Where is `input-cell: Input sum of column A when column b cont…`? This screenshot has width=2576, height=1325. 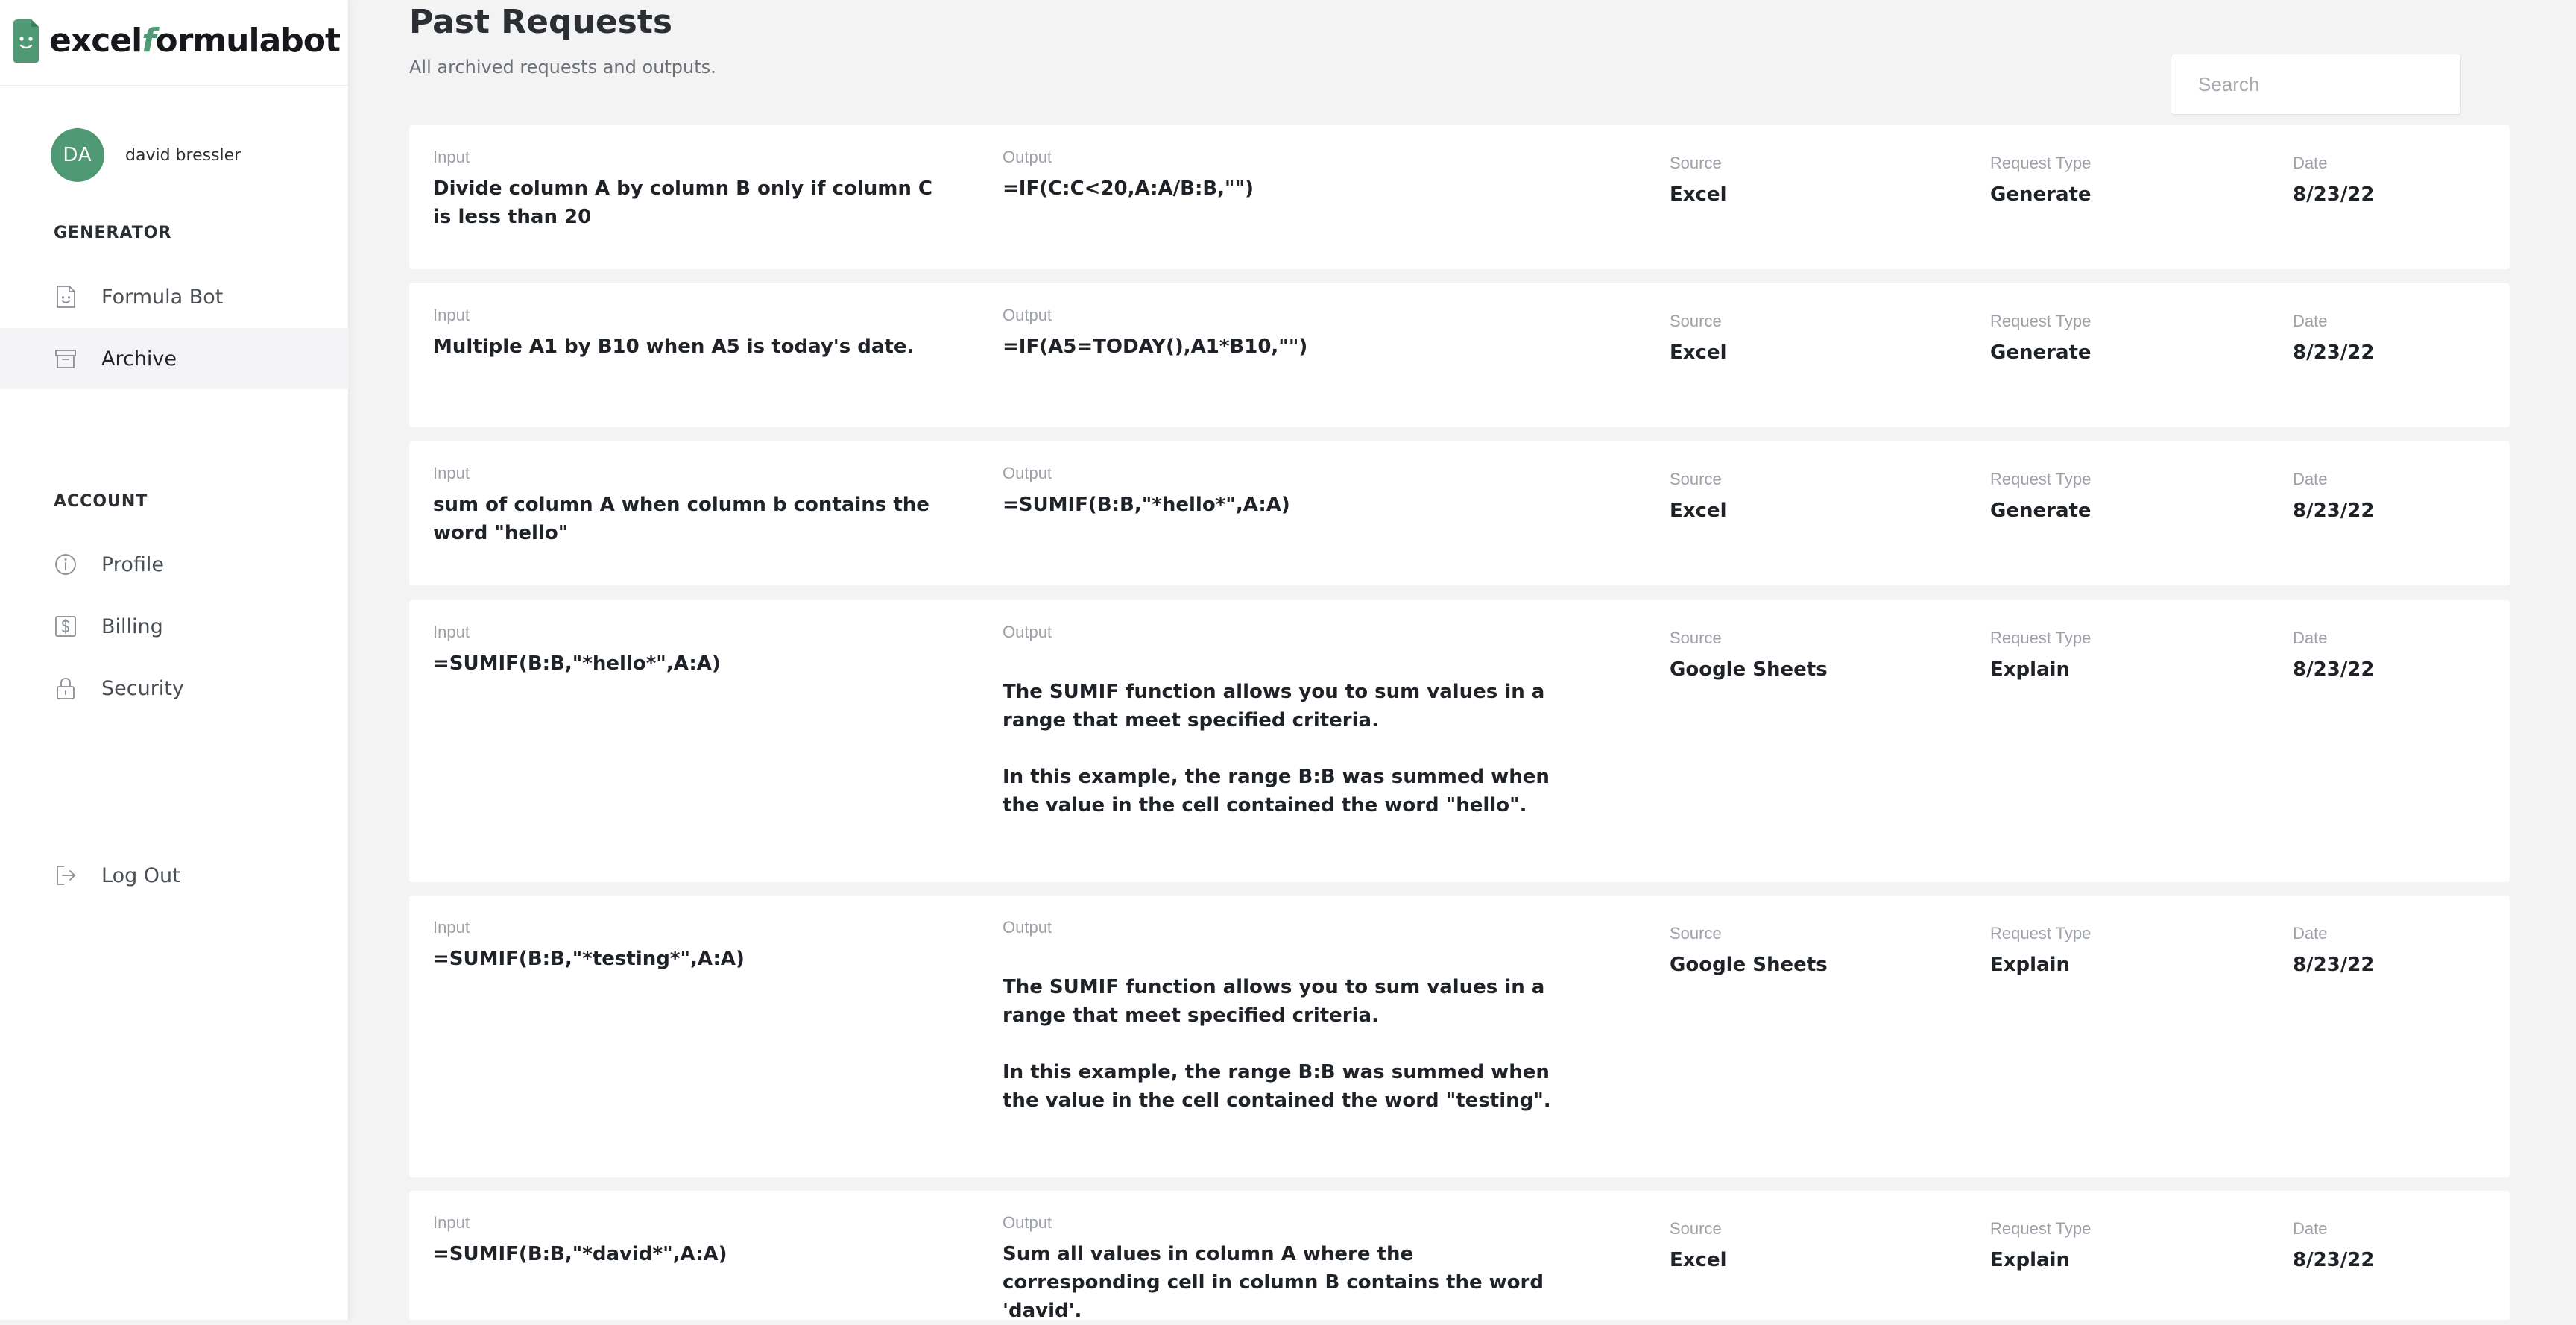
input-cell: Input sum of column A when column b cont… is located at coordinates (694, 505).